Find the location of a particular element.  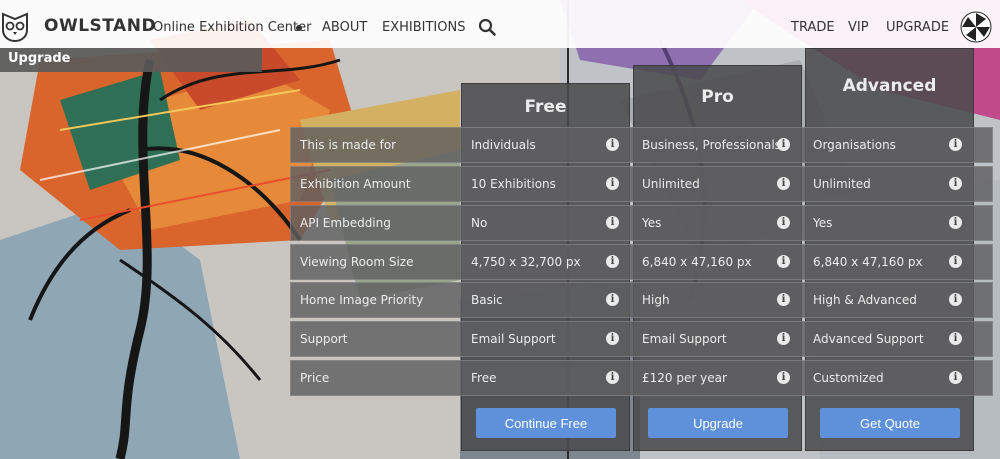

feature-label: Support is located at coordinates (324, 339).